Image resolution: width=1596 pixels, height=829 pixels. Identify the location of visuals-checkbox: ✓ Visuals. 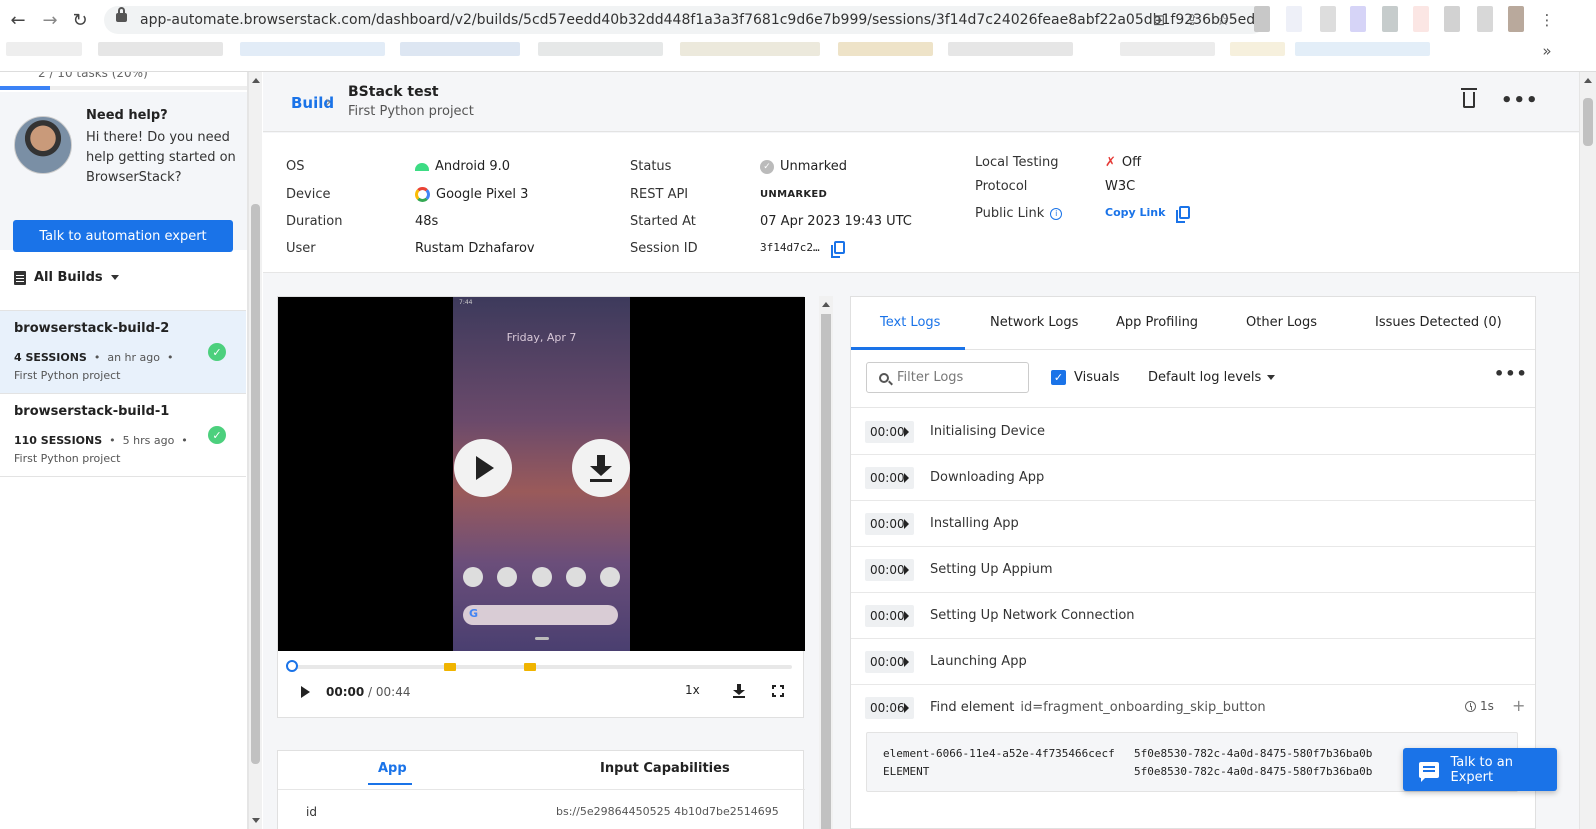
(1085, 377).